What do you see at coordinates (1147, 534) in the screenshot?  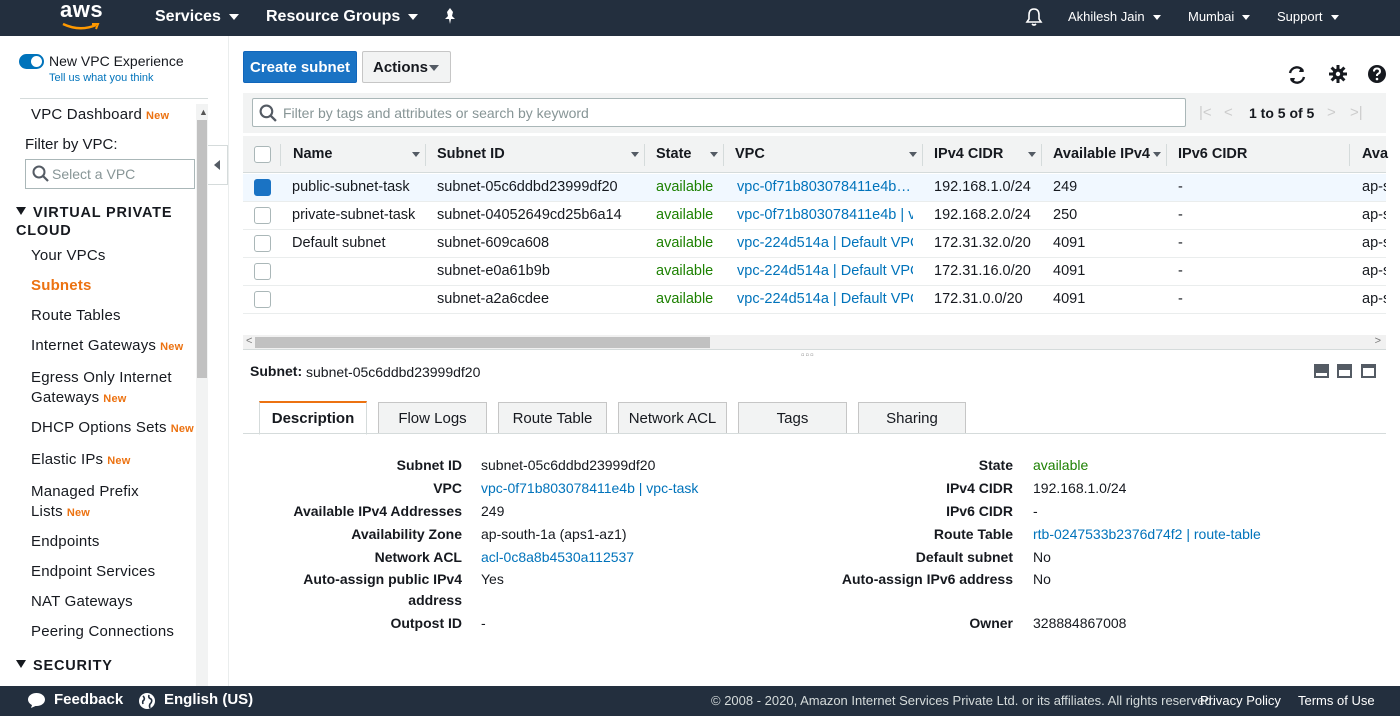 I see `value-route-table-link: rtb-0247533b2376d74f2 | route-table` at bounding box center [1147, 534].